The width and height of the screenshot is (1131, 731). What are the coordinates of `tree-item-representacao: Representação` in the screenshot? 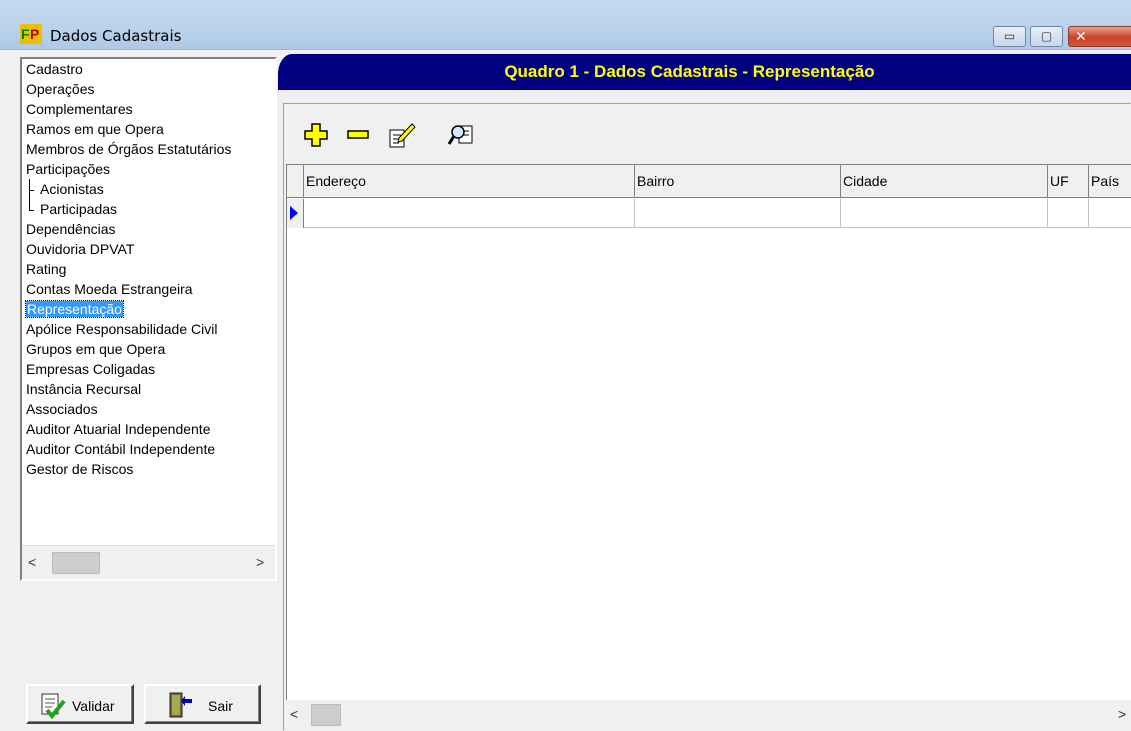 It's located at (74, 310).